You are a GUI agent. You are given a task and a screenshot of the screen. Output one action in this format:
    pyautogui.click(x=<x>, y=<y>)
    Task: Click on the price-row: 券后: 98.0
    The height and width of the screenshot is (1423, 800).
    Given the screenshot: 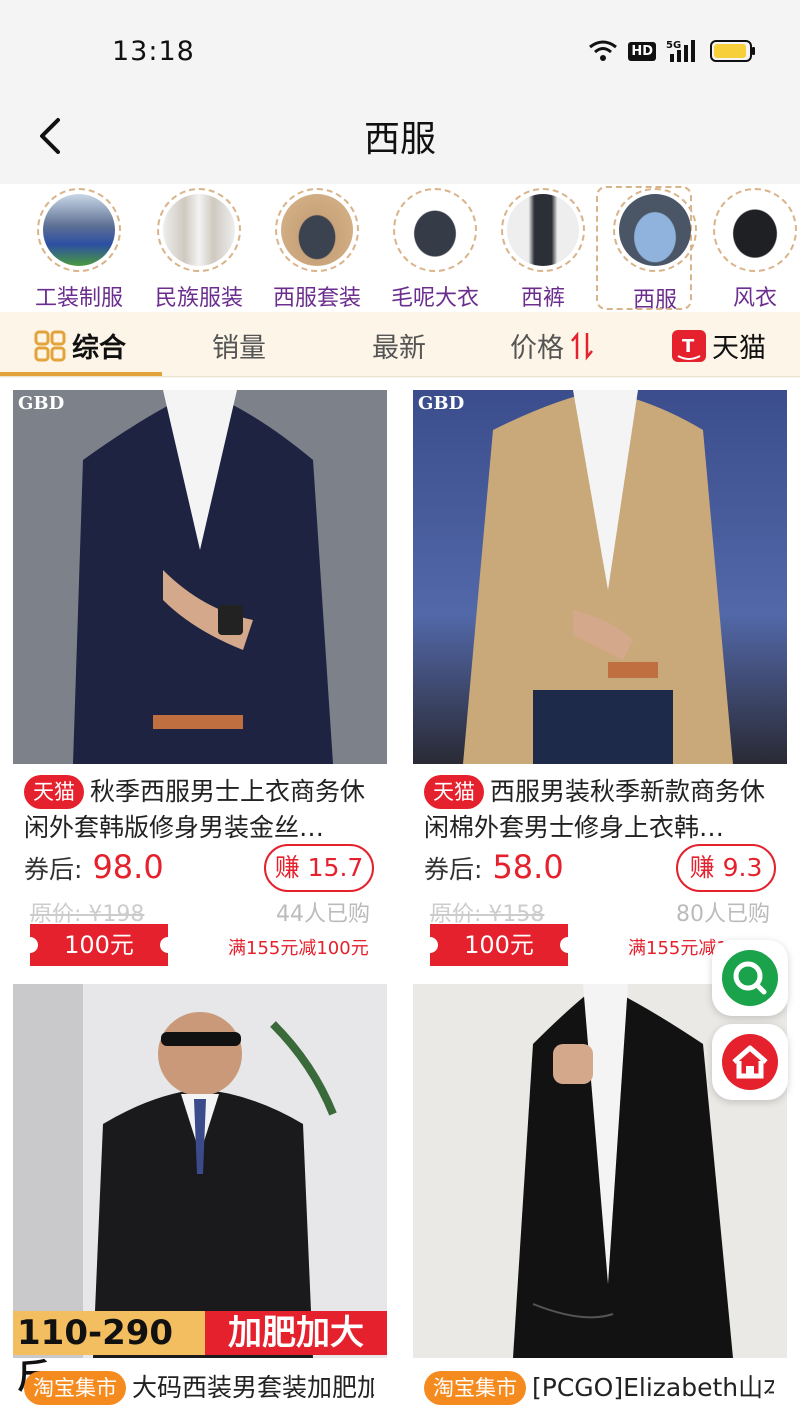 What is the action you would take?
    pyautogui.click(x=94, y=867)
    